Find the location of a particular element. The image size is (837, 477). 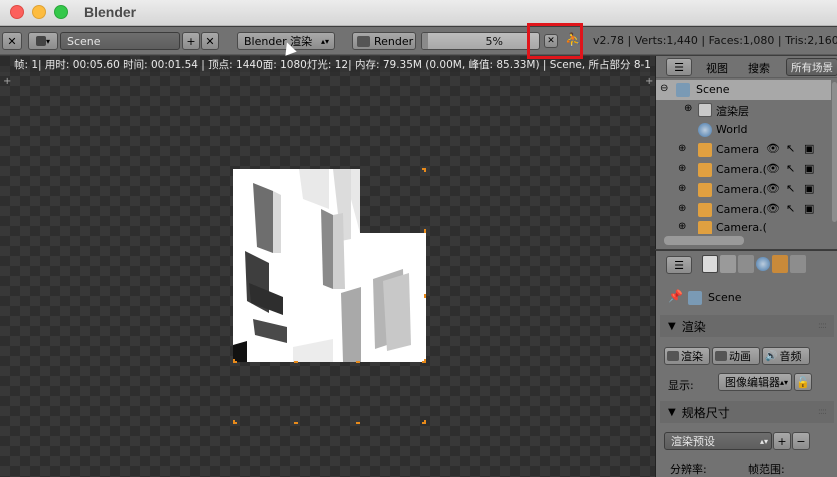

properties-tabs is located at coordinates (769, 265).